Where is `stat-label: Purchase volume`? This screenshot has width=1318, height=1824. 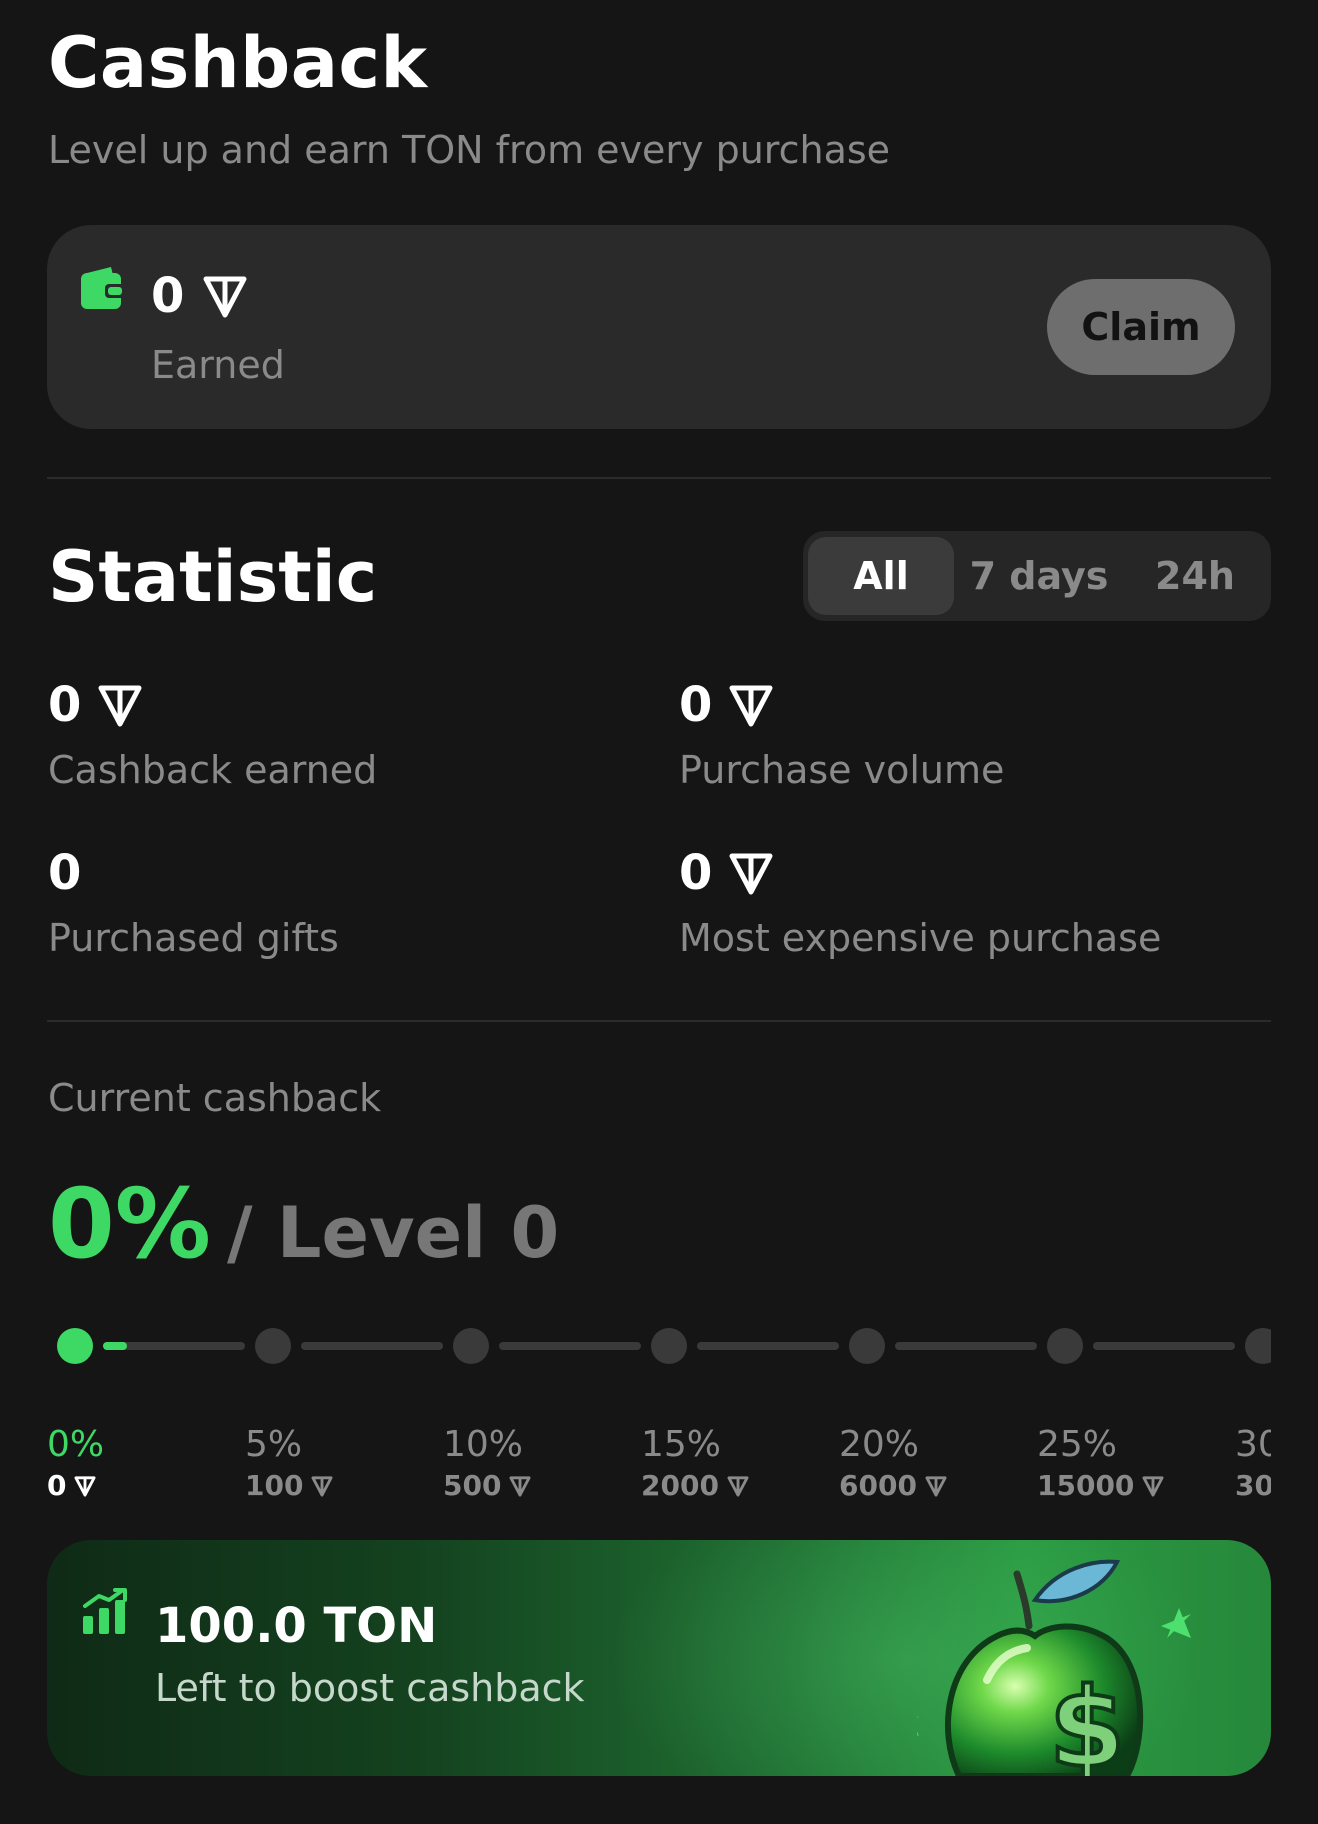
stat-label: Purchase volume is located at coordinates (842, 770).